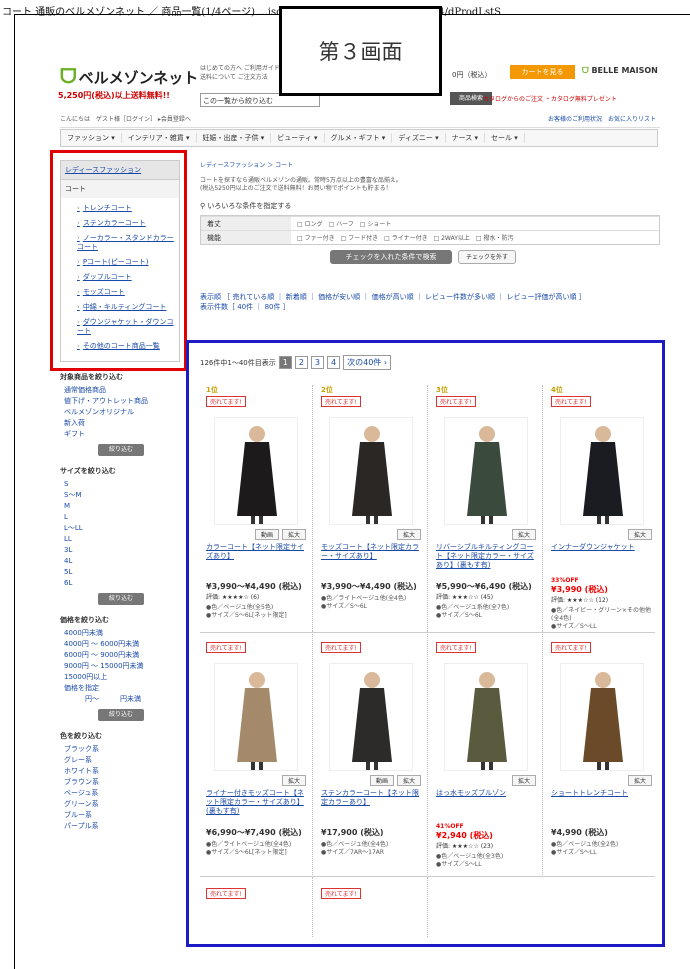  I want to click on filter-option: 9000円 〜 15000円未満, so click(120, 666).